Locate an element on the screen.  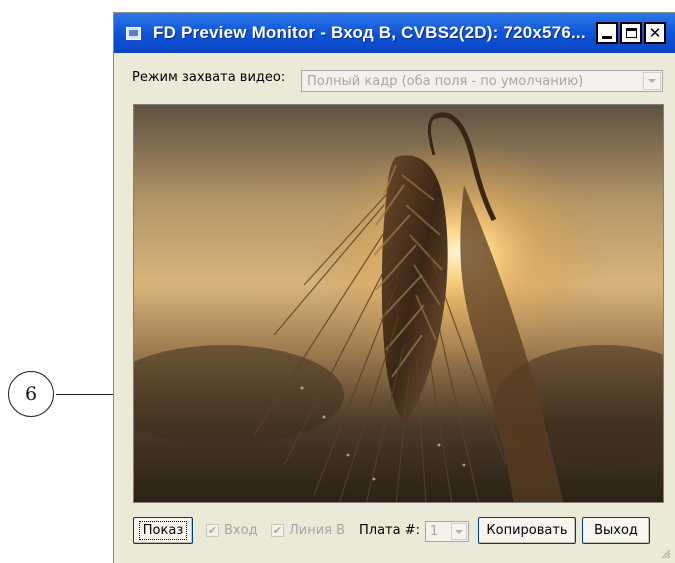
line-checkbox-label: Линия B is located at coordinates (317, 530).